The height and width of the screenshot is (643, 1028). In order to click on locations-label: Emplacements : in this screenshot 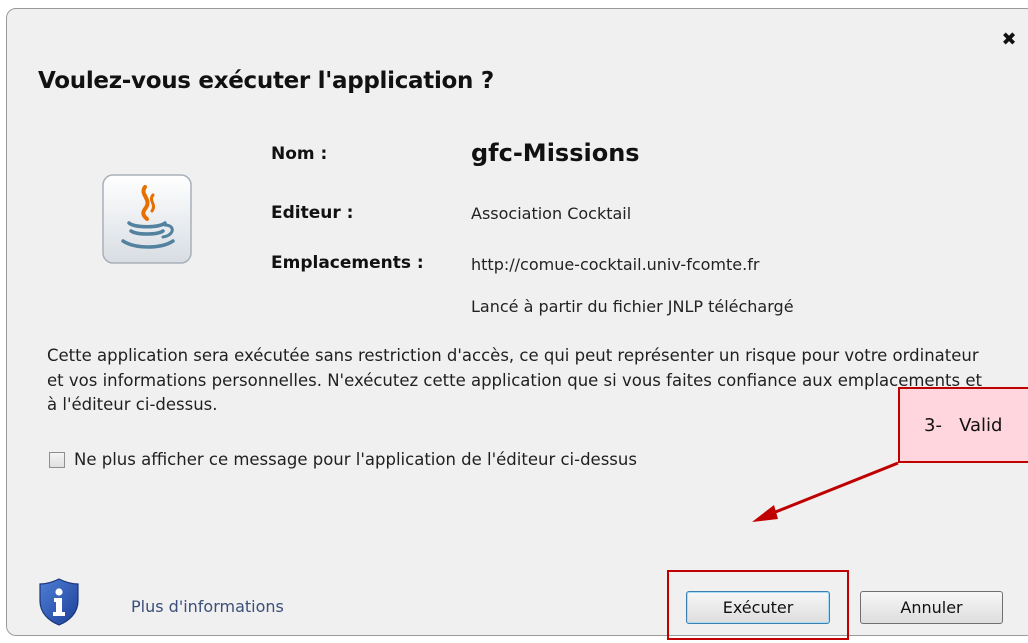, I will do `click(347, 263)`.